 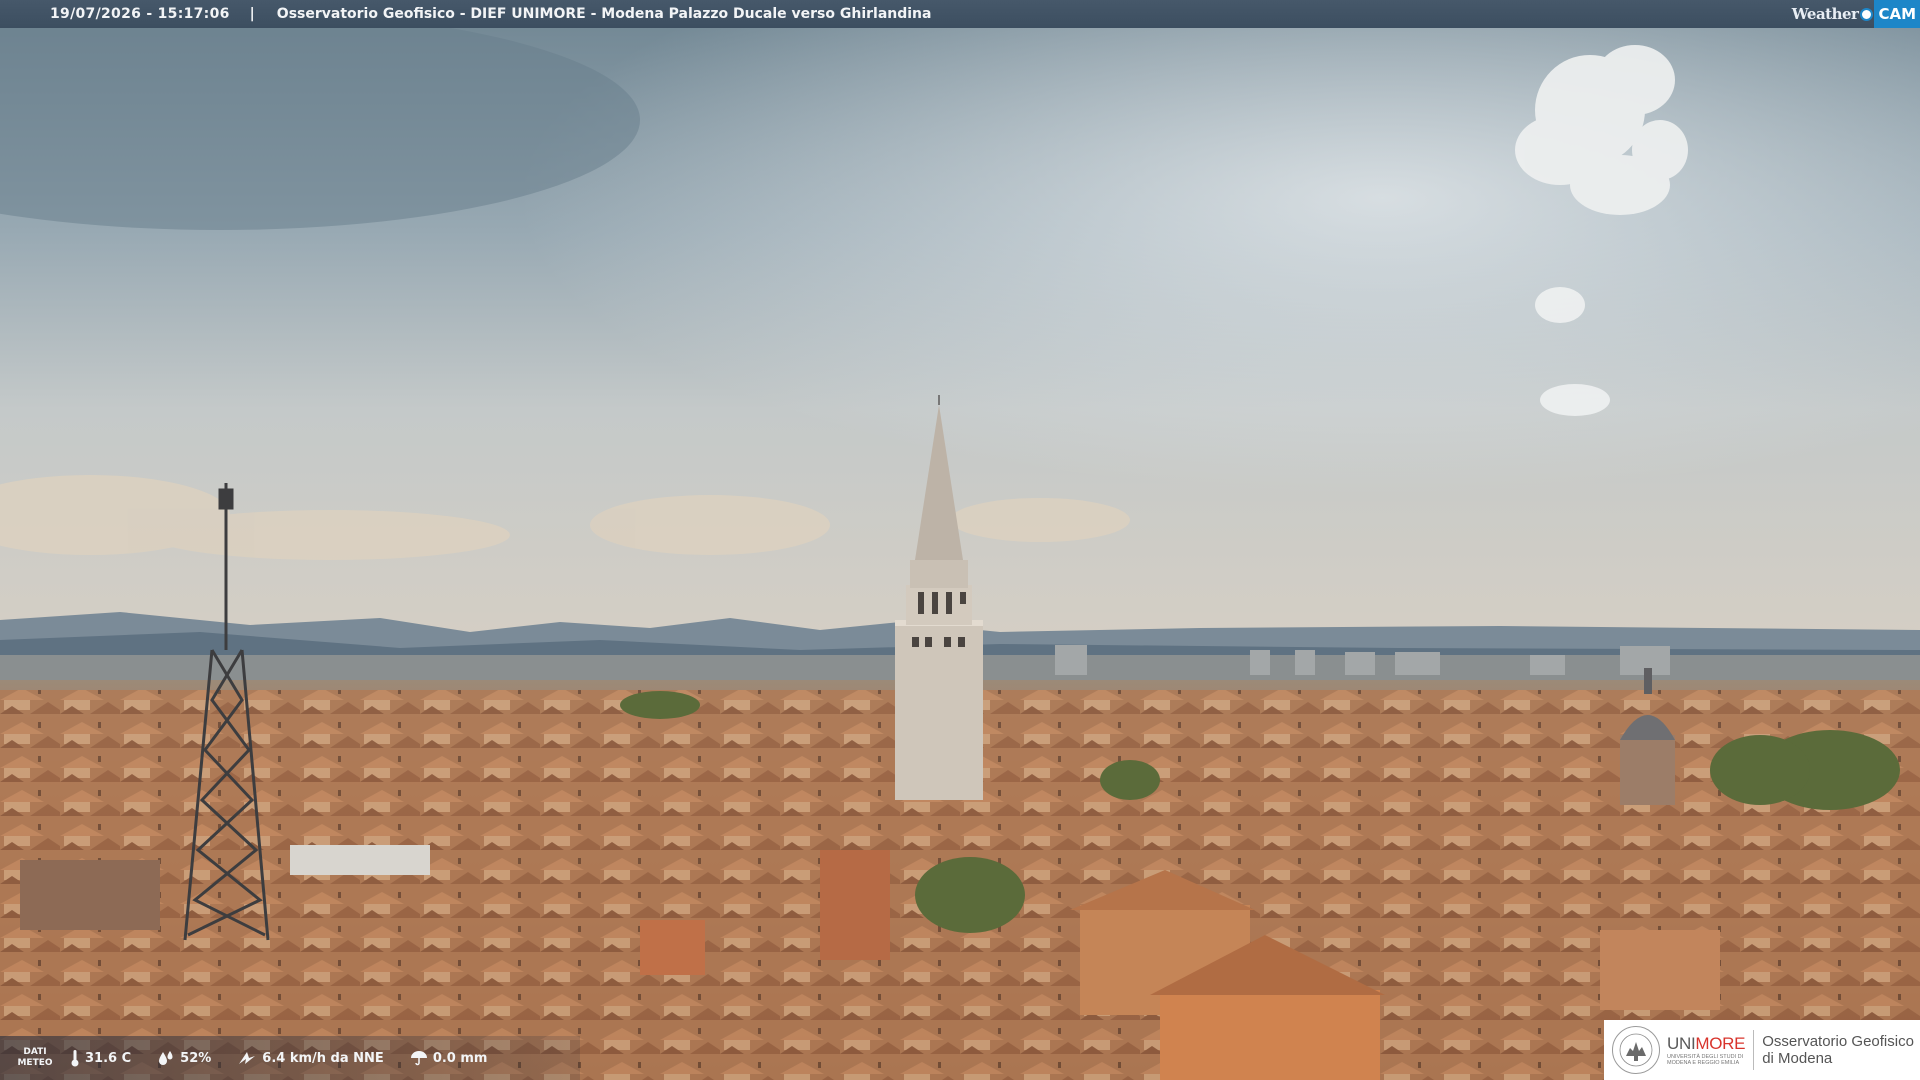 I want to click on humidity-value: 52%, so click(x=196, y=1058).